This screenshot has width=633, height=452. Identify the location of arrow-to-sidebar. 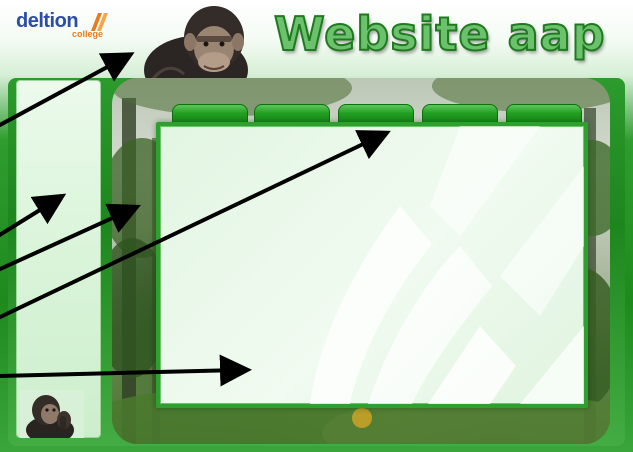
(33, 215).